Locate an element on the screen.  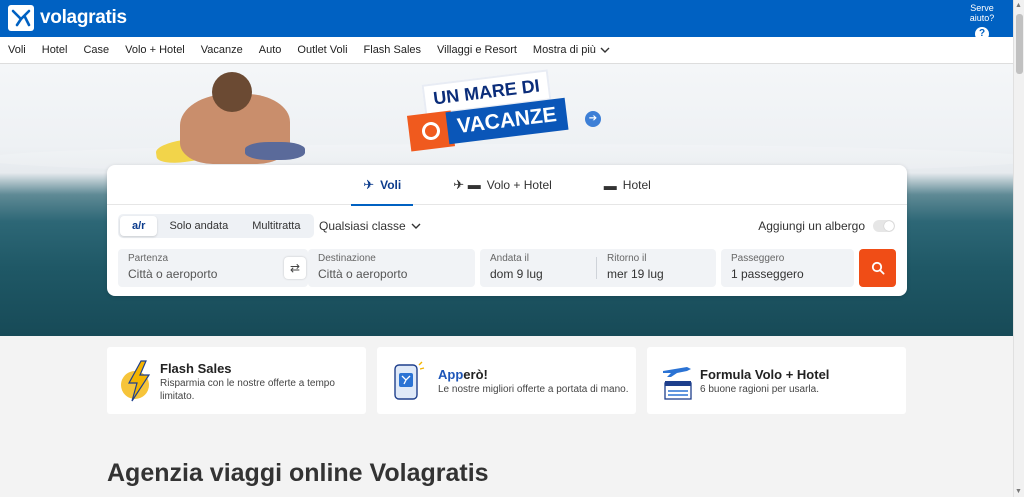
departure-field: Partenza Città o aeroporto is located at coordinates (213, 268).